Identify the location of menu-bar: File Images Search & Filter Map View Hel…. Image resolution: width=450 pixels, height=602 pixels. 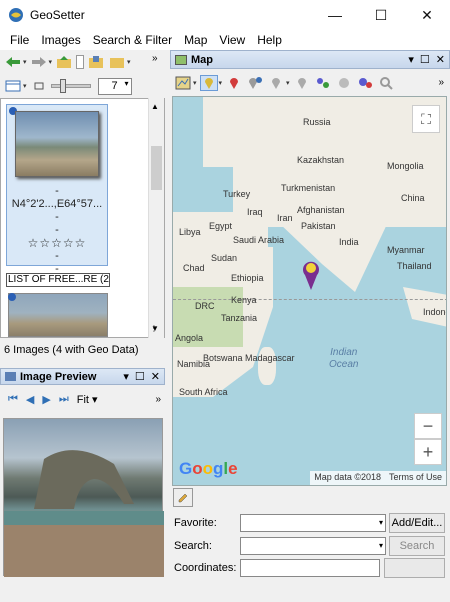
(225, 40).